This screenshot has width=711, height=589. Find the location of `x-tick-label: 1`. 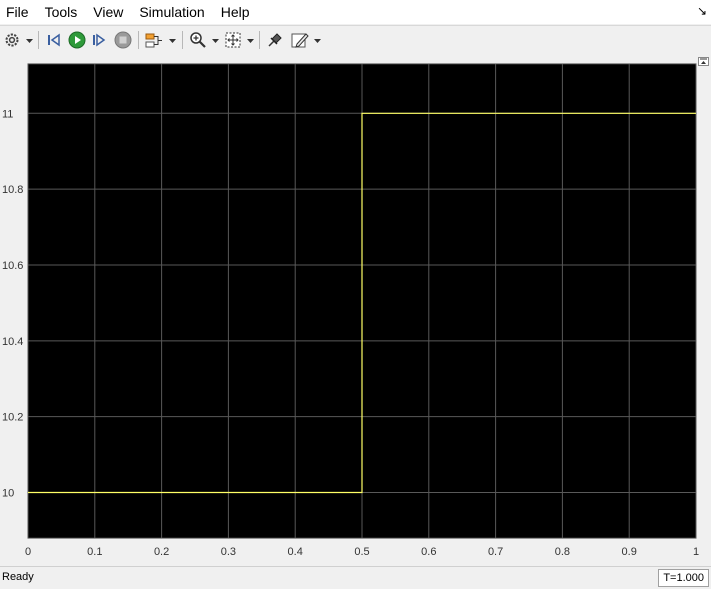

x-tick-label: 1 is located at coordinates (696, 552).